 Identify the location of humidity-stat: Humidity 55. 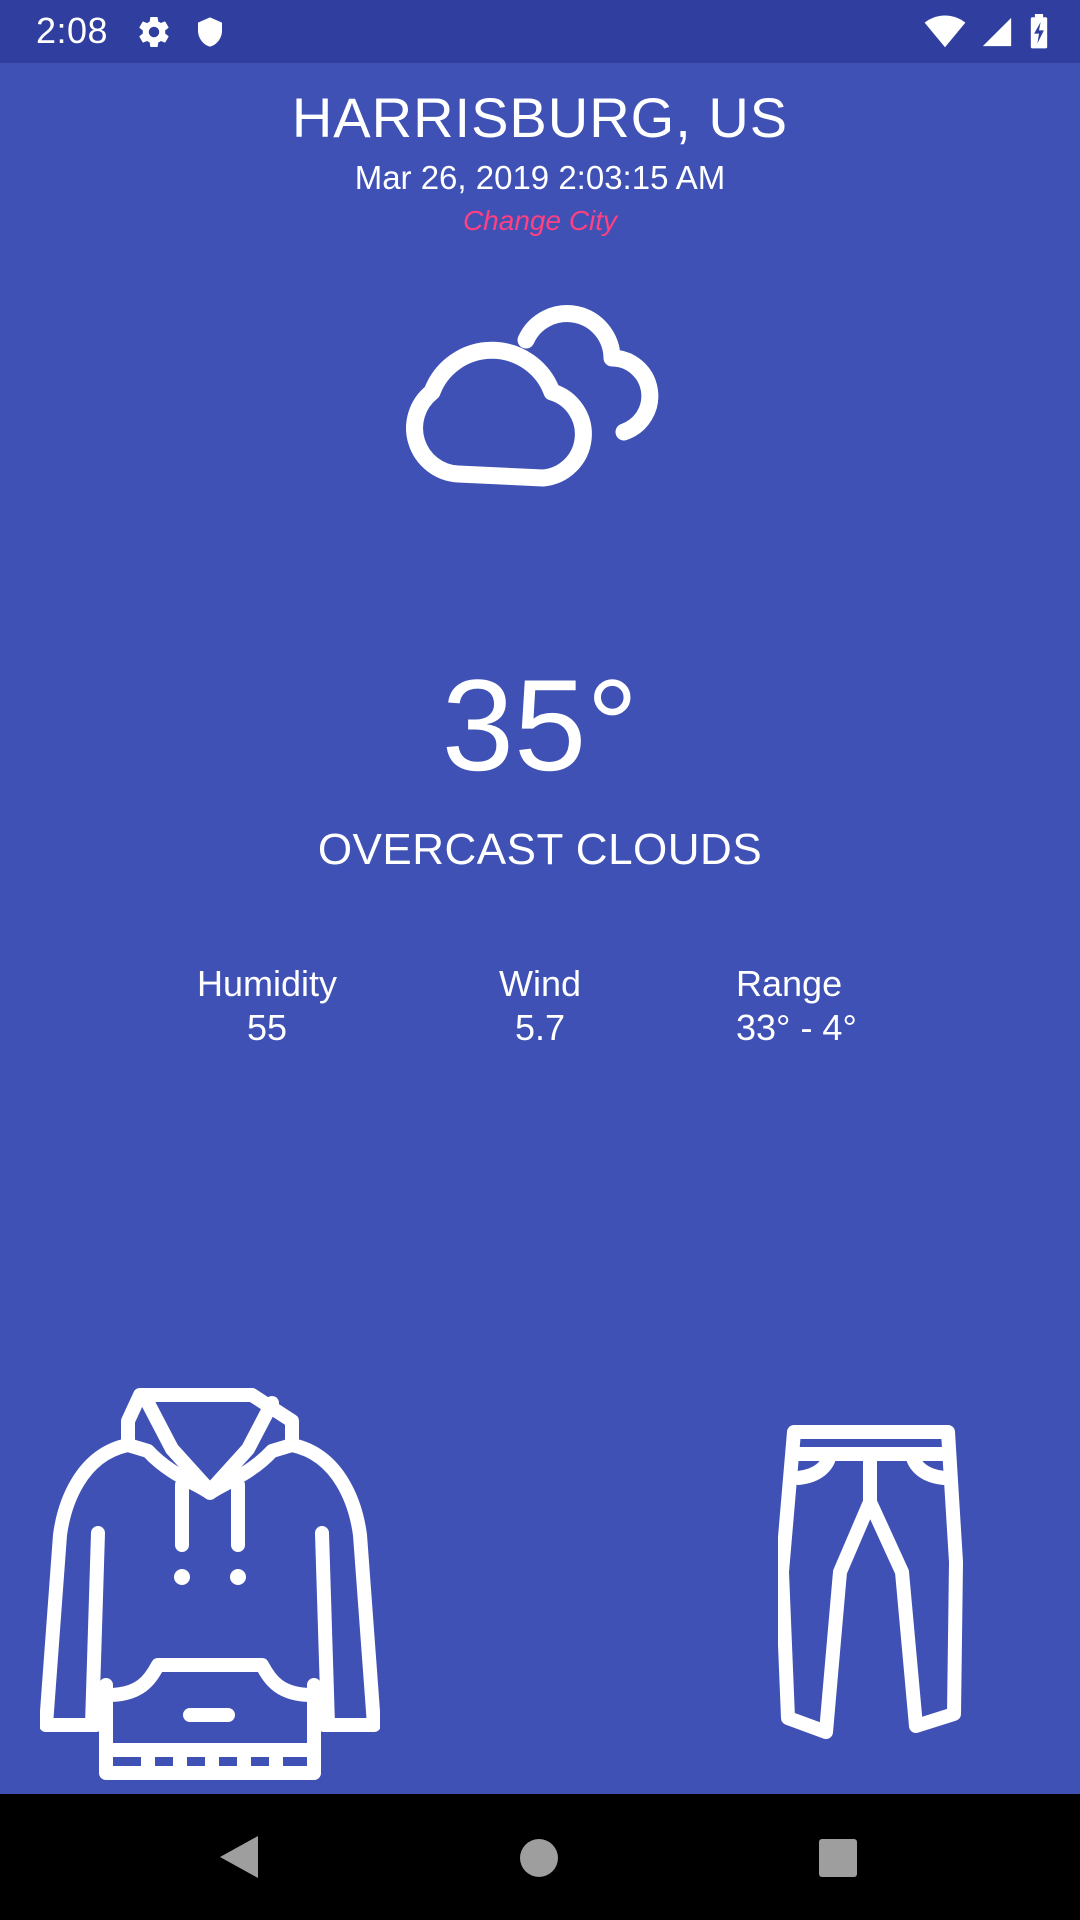
(267, 1006).